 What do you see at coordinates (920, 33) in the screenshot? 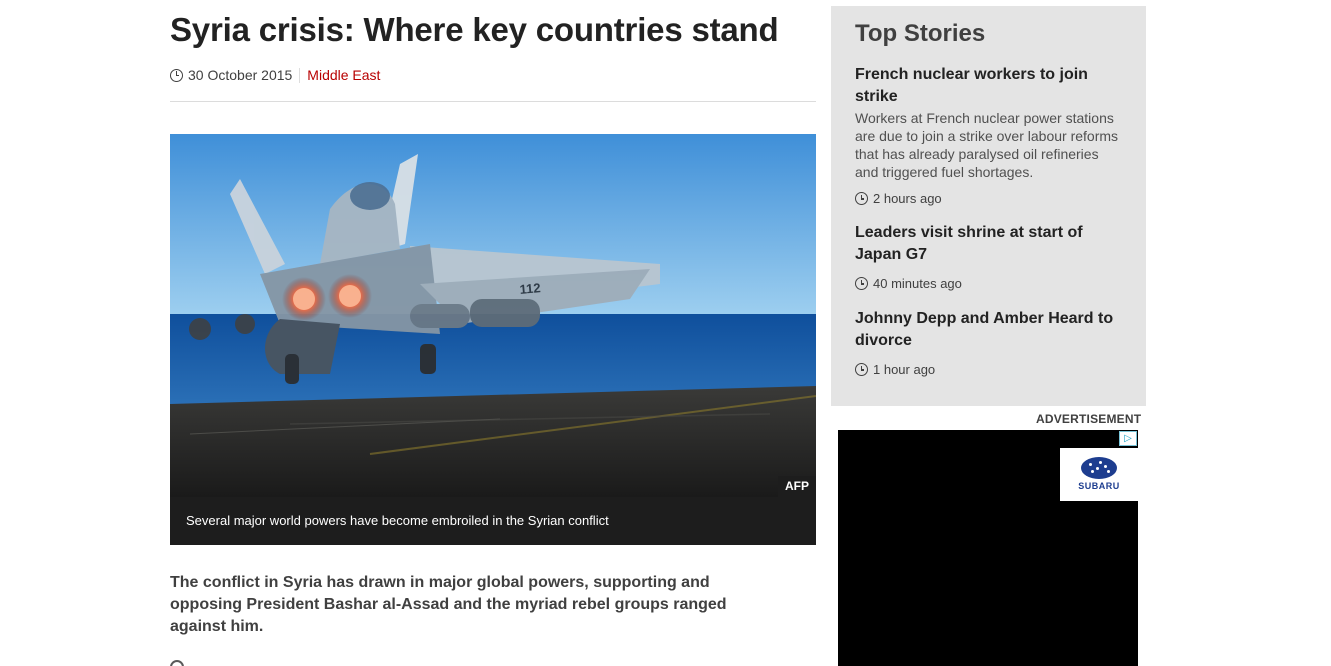
I see `top-stories-title: Top Stories` at bounding box center [920, 33].